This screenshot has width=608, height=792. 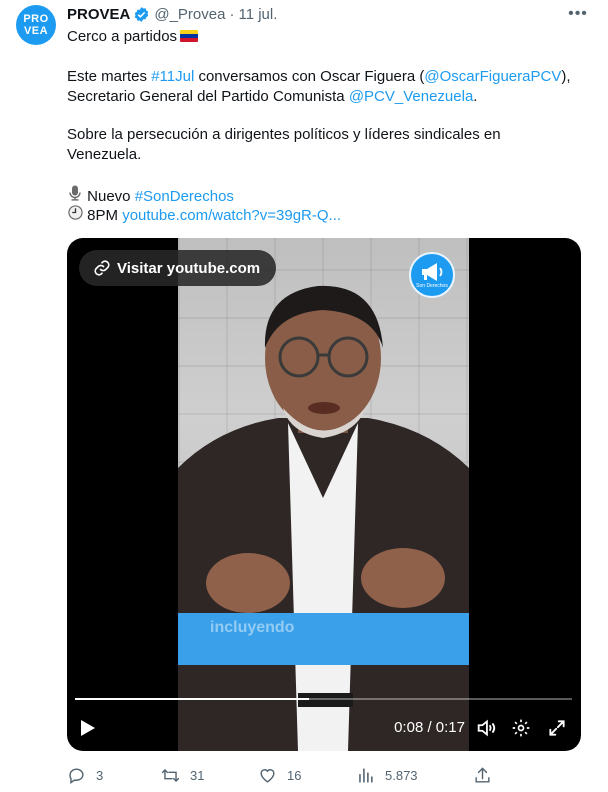 I want to click on p2-text-a: Este martes, so click(x=109, y=76).